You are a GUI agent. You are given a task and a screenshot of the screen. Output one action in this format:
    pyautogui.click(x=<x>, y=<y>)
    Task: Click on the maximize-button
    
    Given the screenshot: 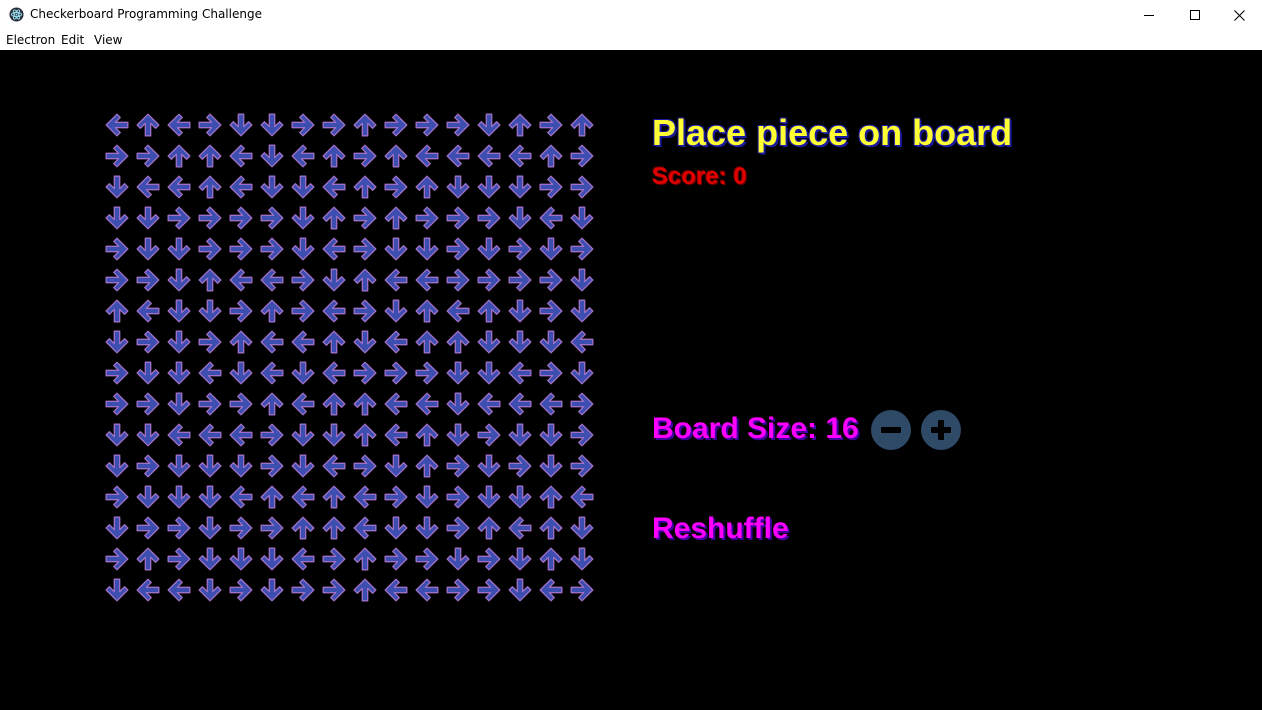 What is the action you would take?
    pyautogui.click(x=1195, y=15)
    